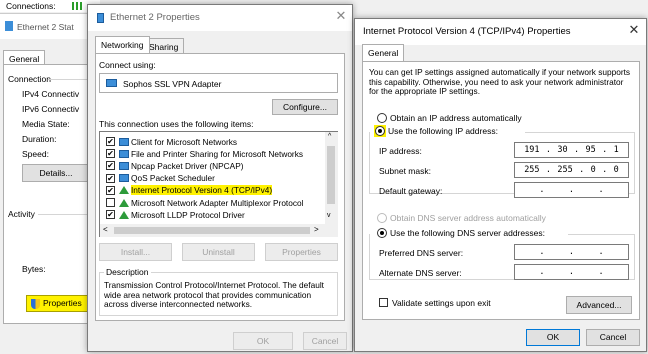 This screenshot has height=354, width=648. I want to click on media-state-label: Media State:, so click(46, 124).